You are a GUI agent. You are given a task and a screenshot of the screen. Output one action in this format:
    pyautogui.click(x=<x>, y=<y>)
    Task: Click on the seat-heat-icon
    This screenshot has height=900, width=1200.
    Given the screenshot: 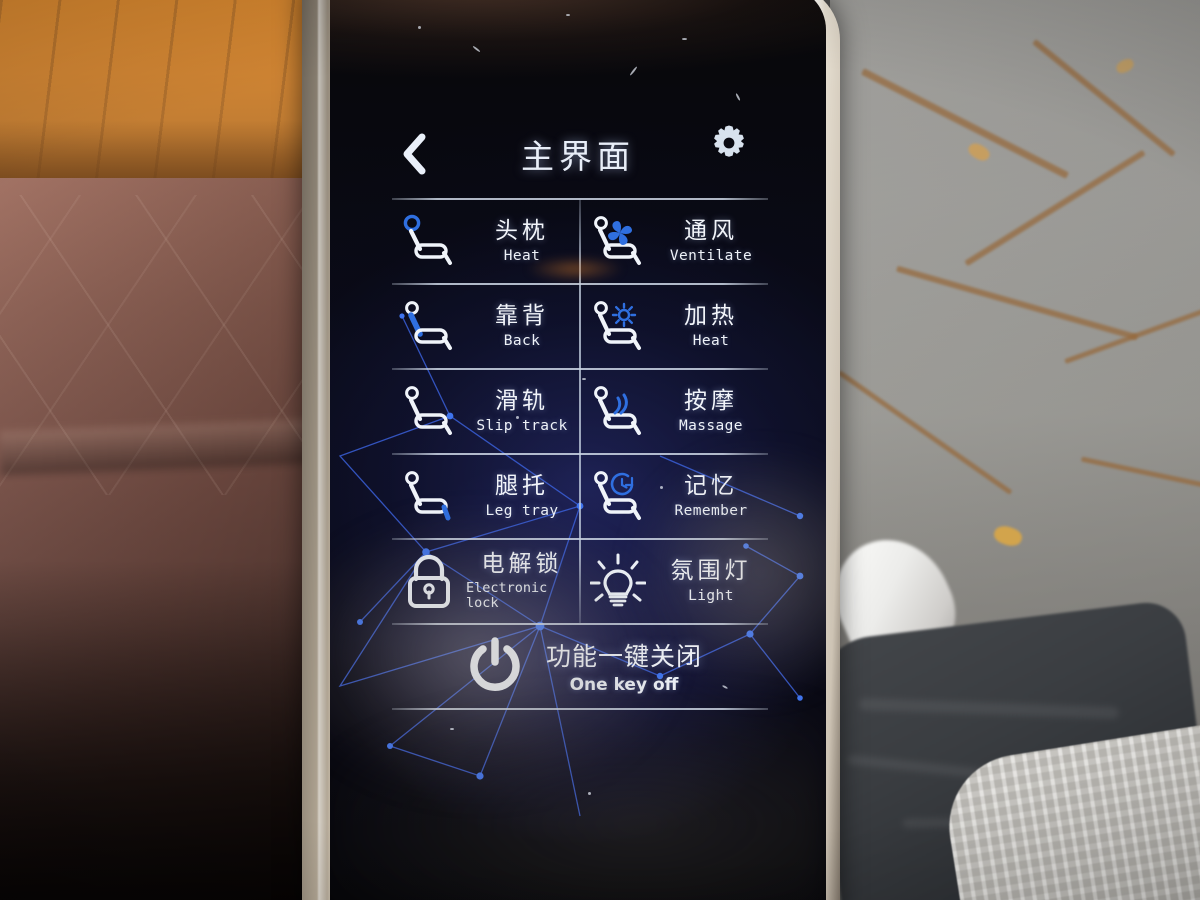 What is the action you would take?
    pyautogui.click(x=618, y=327)
    